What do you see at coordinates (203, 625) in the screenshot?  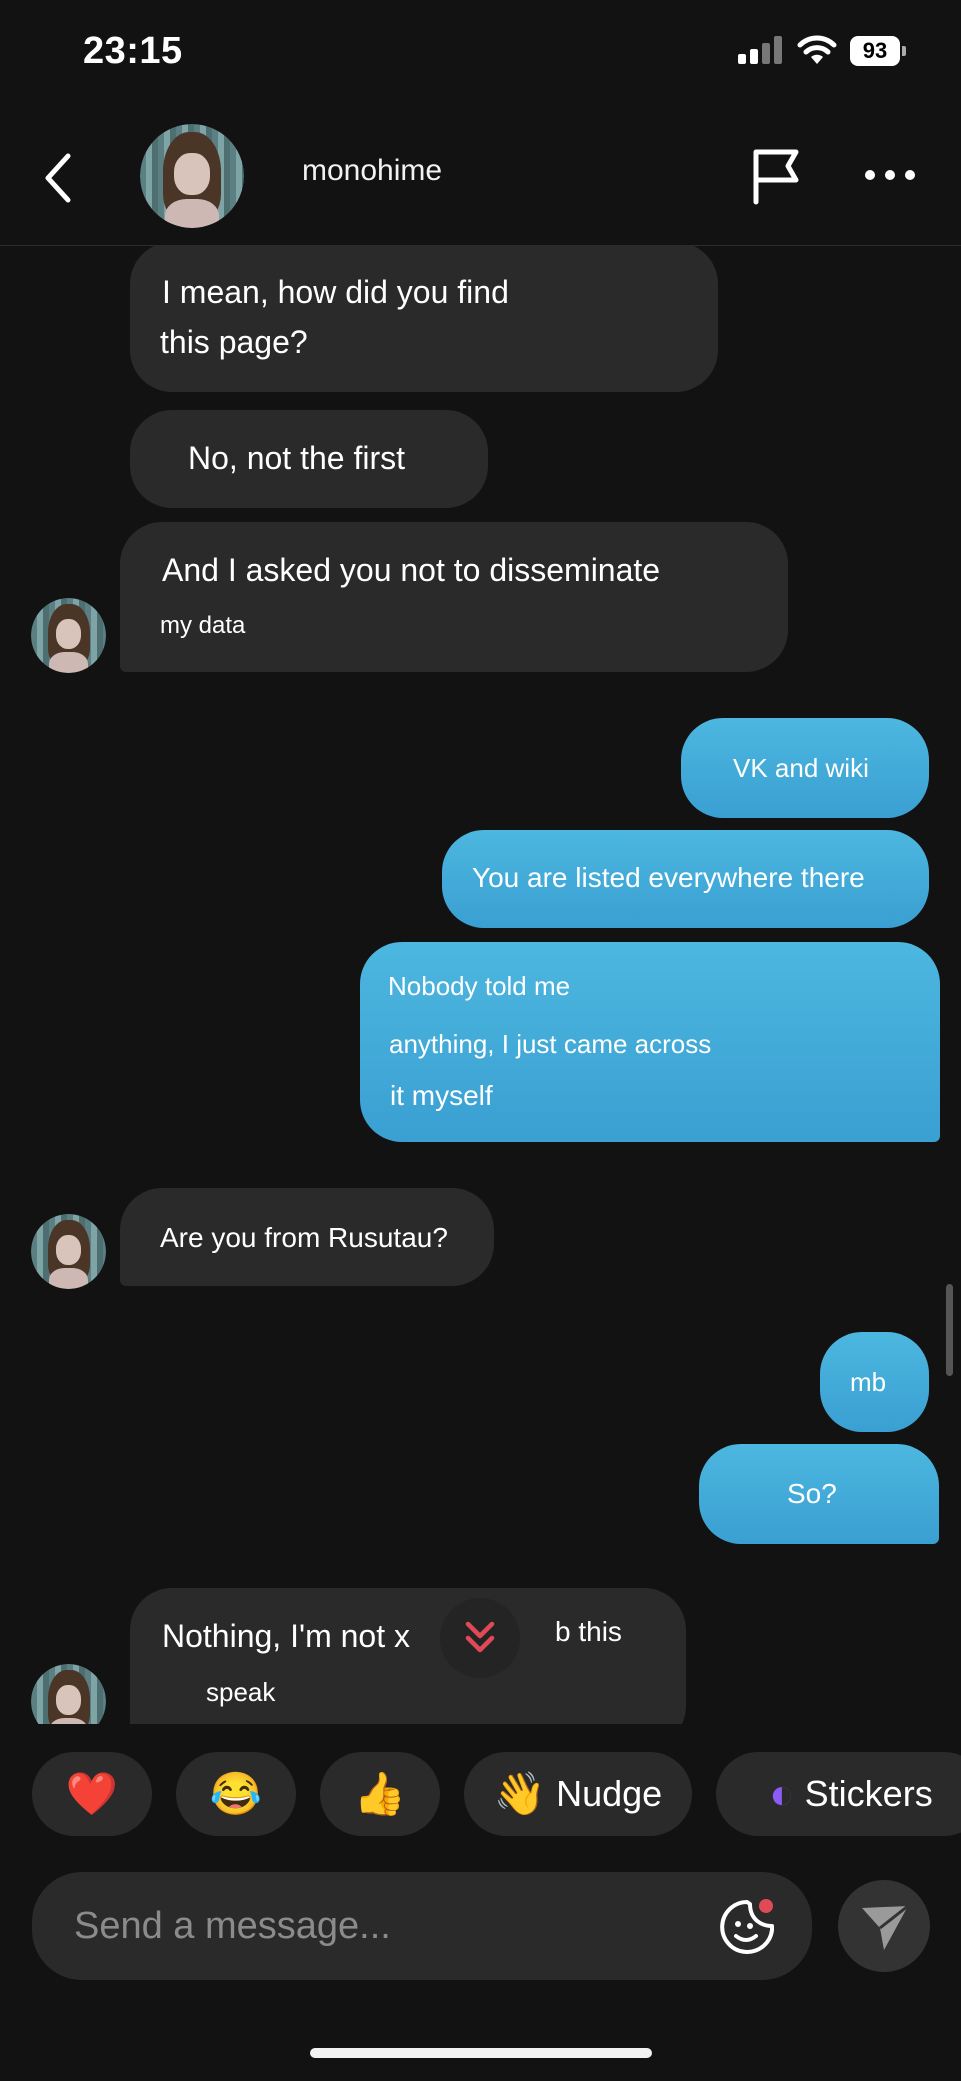 I see `message-text: my data` at bounding box center [203, 625].